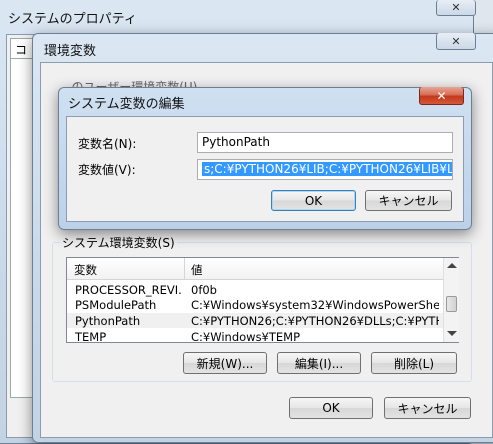 The image size is (493, 444). I want to click on row-variable-value: C:¥Windows¥TEMP, so click(246, 336).